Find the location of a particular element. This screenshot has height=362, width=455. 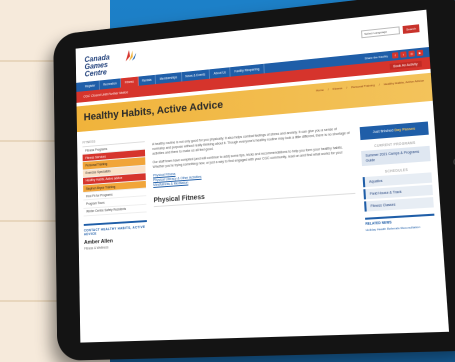

twitter-icon: t is located at coordinates (403, 54).